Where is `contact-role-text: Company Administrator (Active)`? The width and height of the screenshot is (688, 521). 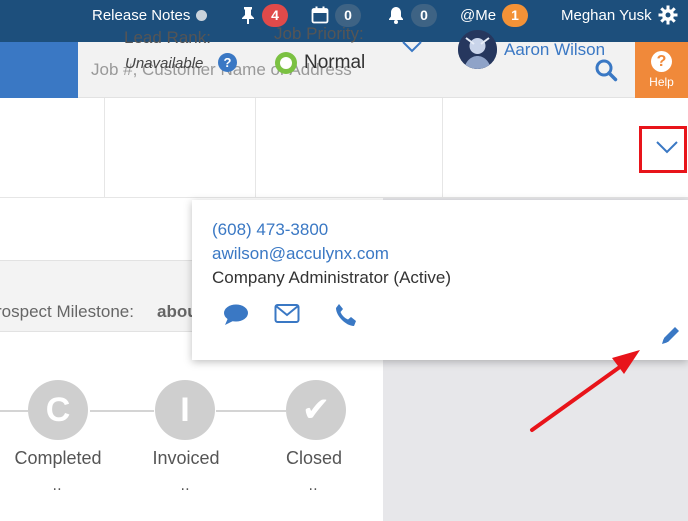
contact-role-text: Company Administrator (Active) is located at coordinates (332, 277).